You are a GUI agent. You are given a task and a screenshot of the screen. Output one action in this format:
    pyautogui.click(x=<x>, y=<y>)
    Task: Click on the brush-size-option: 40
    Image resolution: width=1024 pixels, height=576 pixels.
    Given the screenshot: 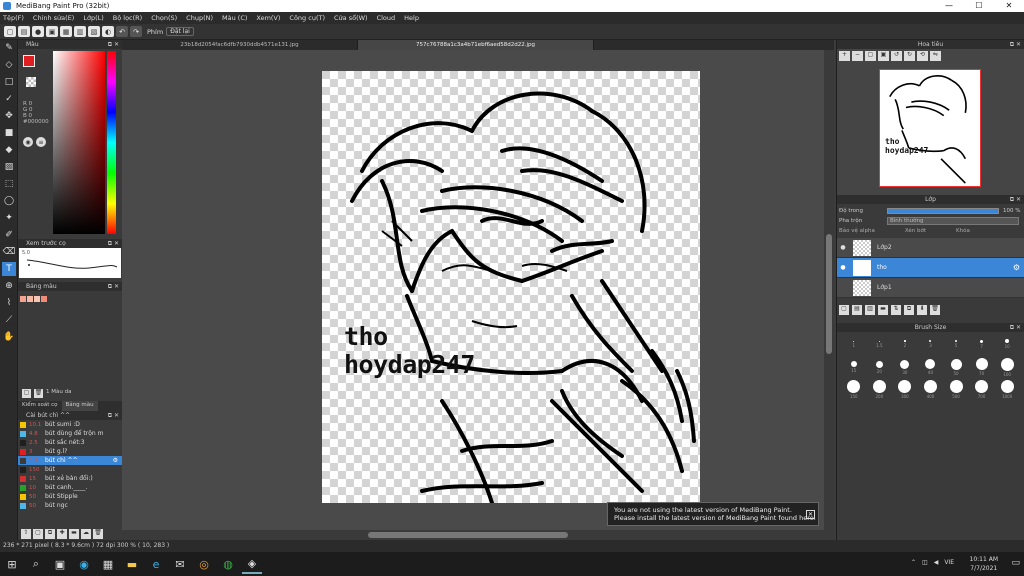 What is the action you would take?
    pyautogui.click(x=930, y=367)
    